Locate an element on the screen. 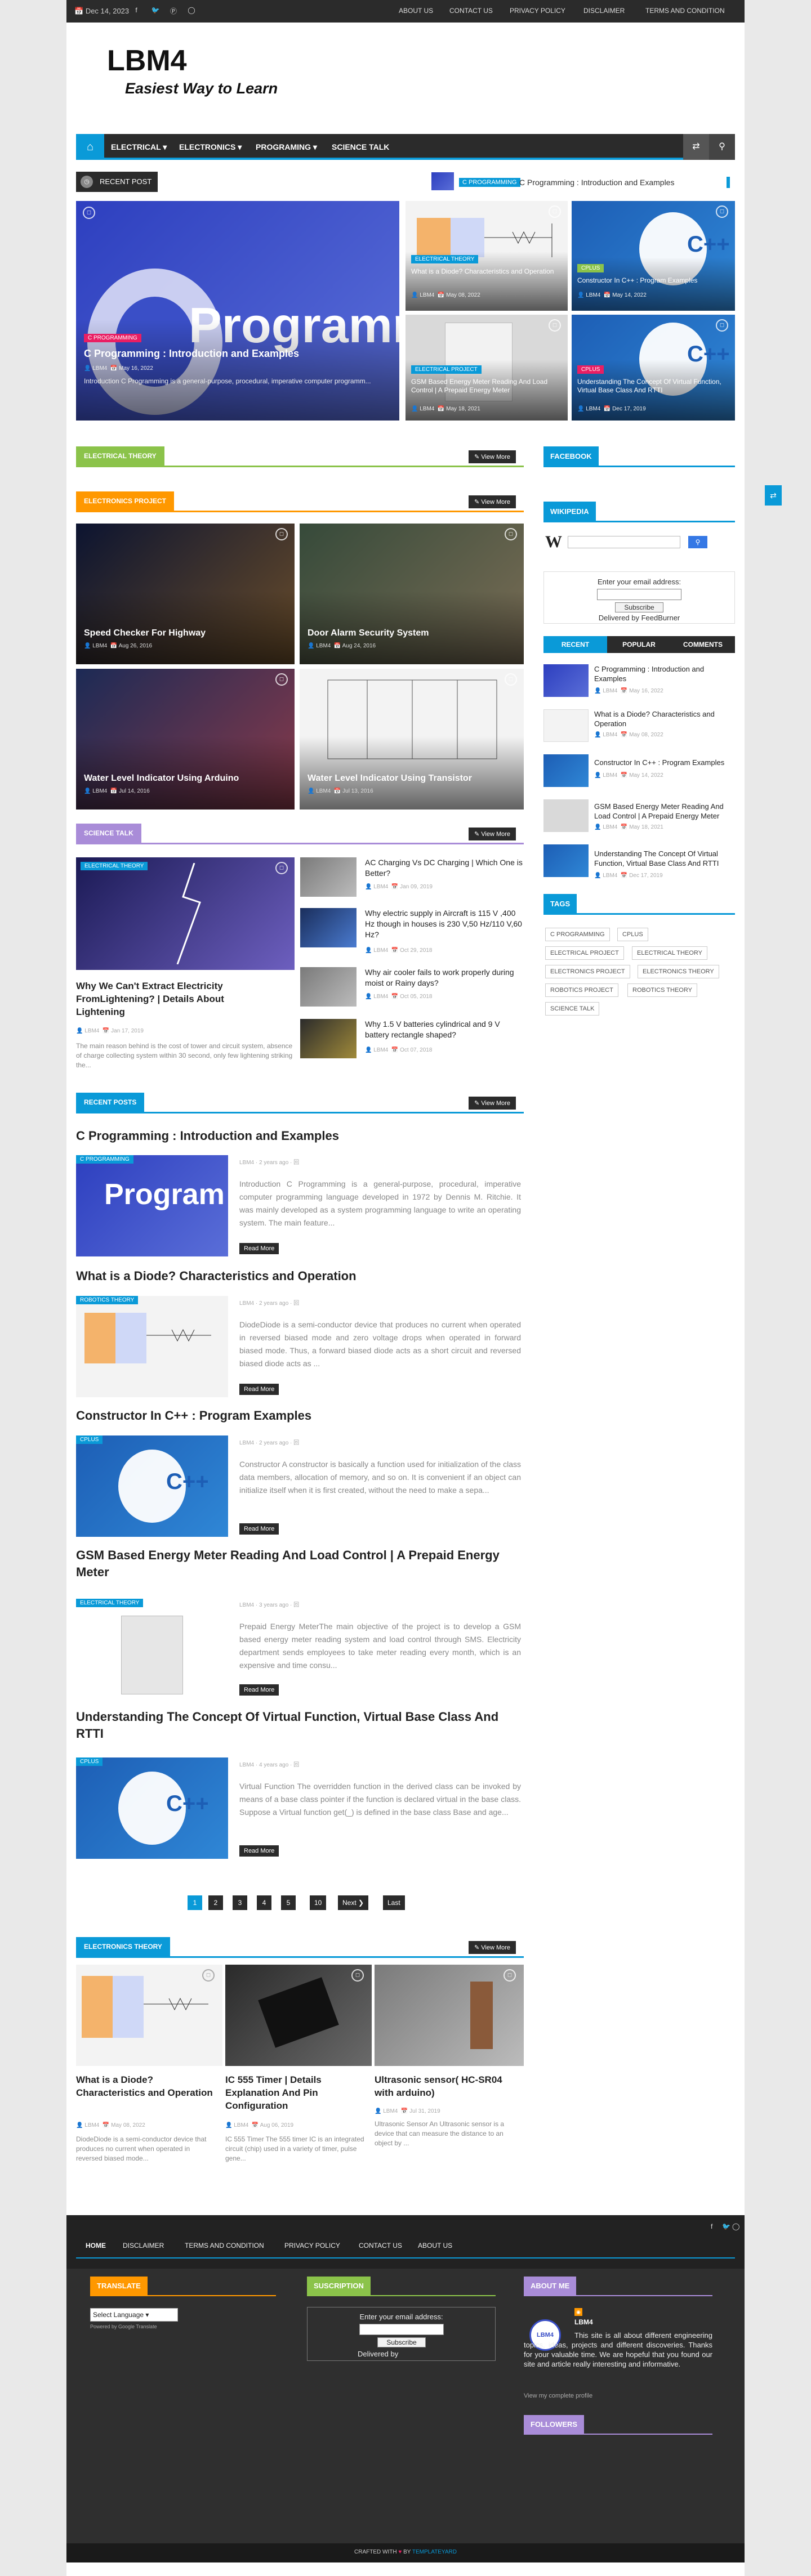 The height and width of the screenshot is (2576, 811). footer-nav-about: ABOUT US is located at coordinates (435, 2245).